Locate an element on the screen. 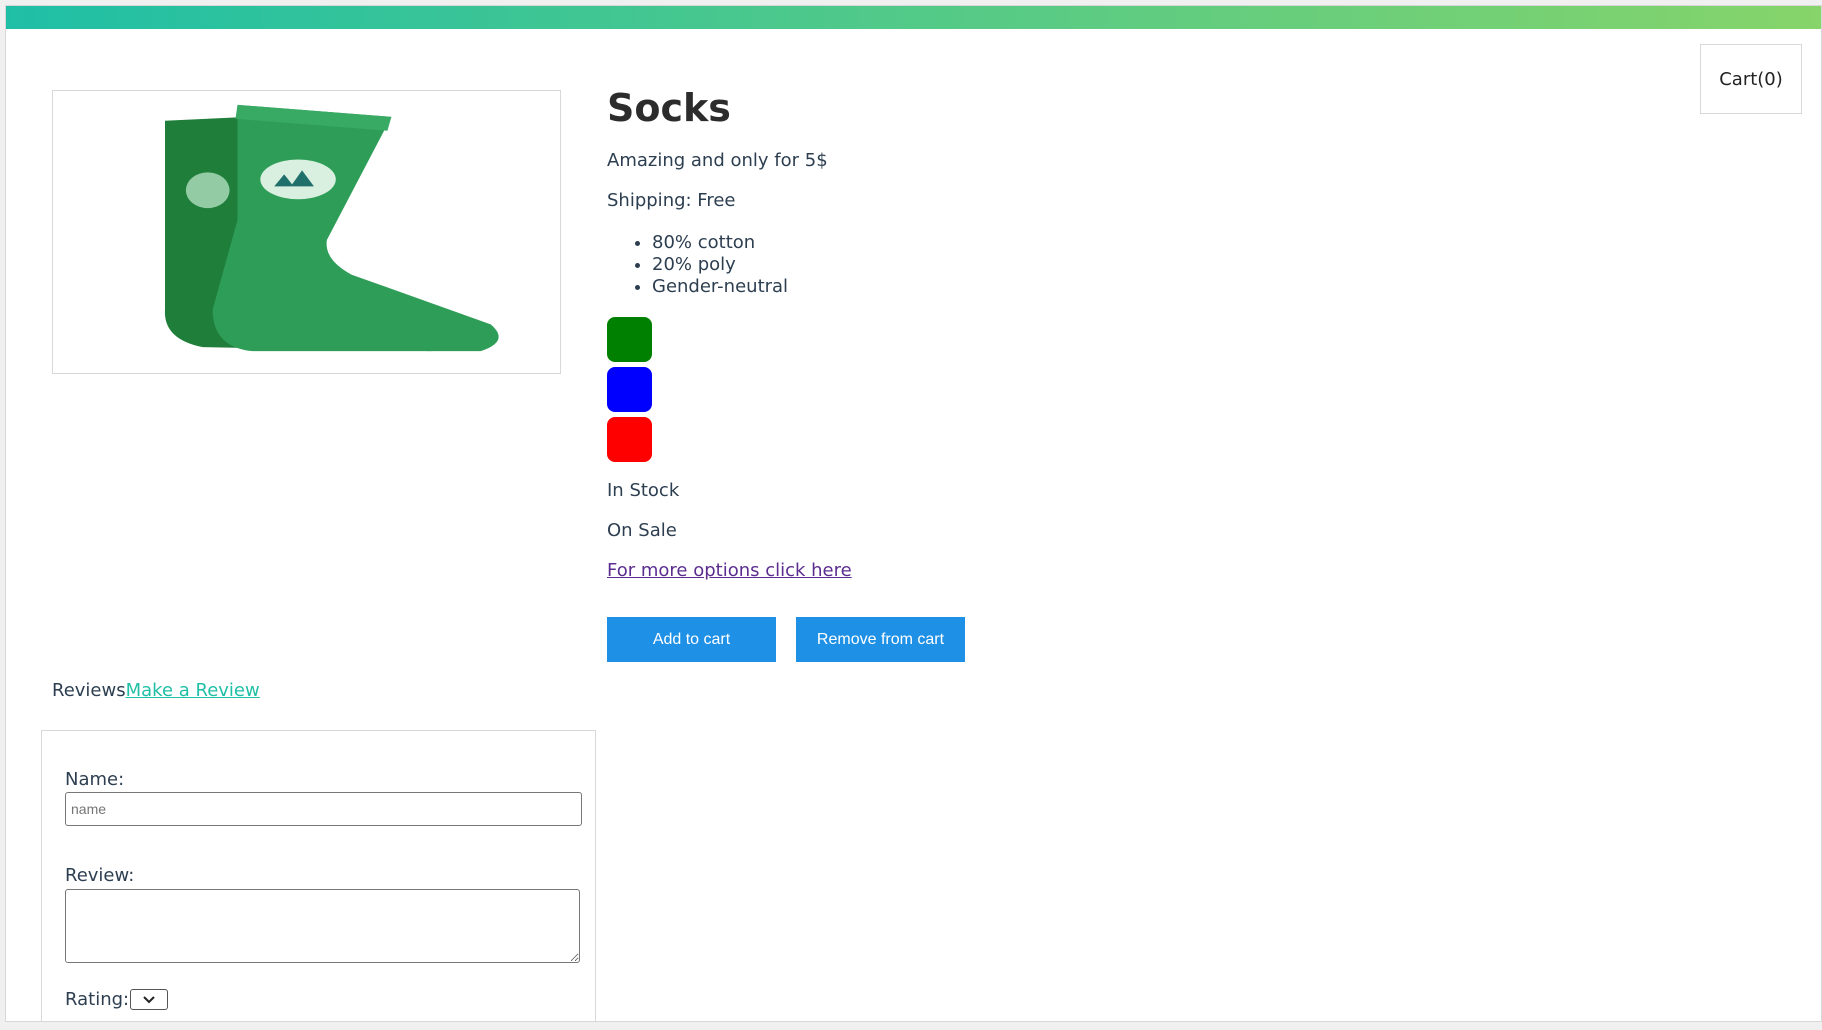 The width and height of the screenshot is (1822, 1030). product-description: Amazing and only for 5$ is located at coordinates (717, 160).